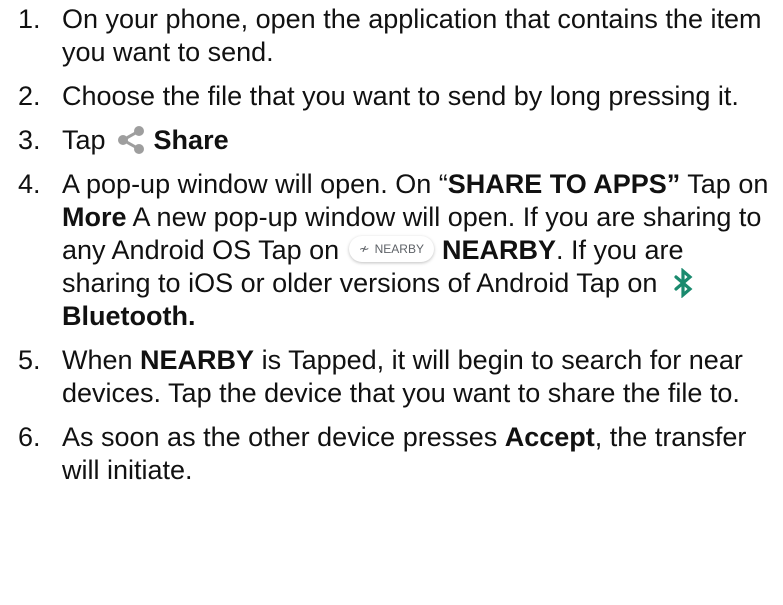 The image size is (783, 605). Describe the element at coordinates (29, 19) in the screenshot. I see `step-number: 1.` at that location.